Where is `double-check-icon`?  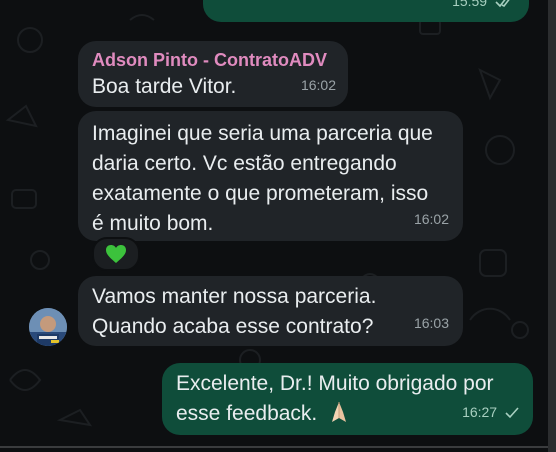 double-check-icon is located at coordinates (502, 4).